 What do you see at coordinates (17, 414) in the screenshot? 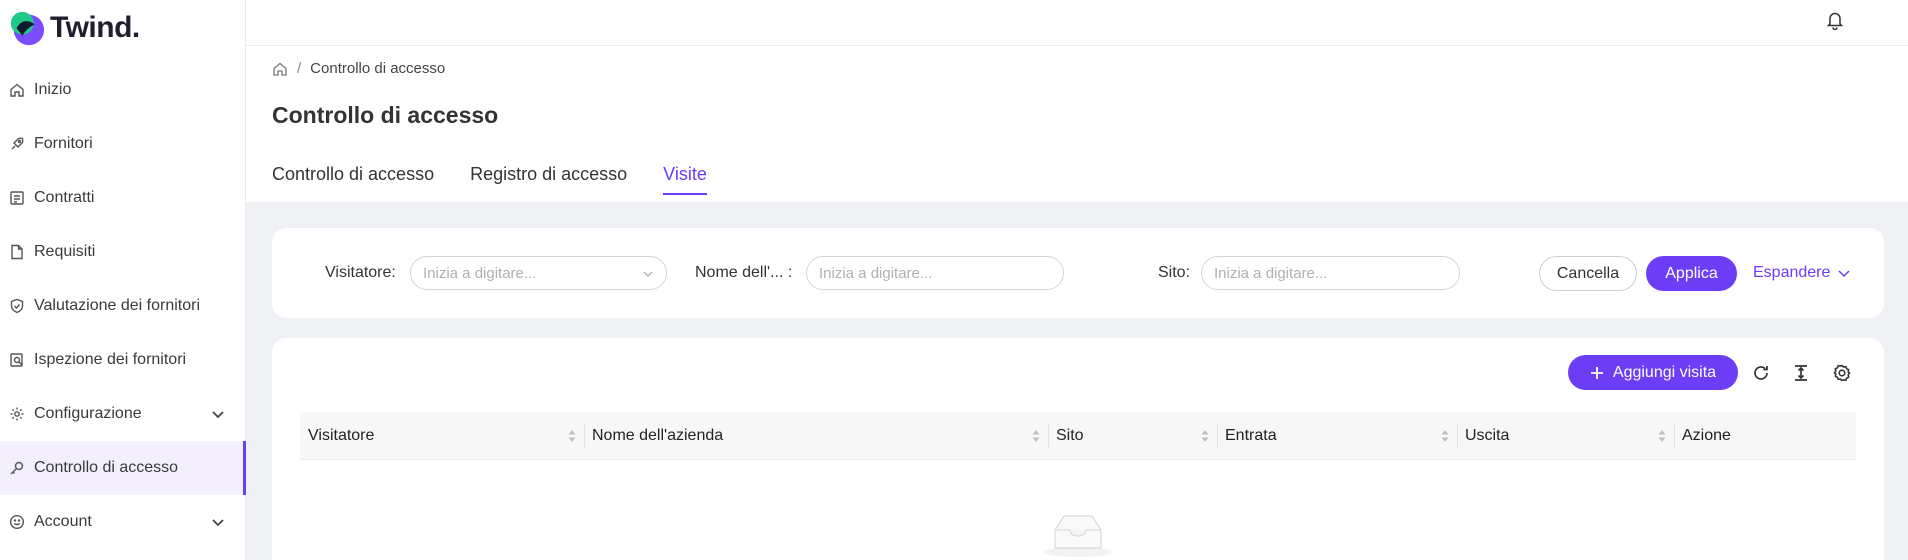
I see `gear-icon` at bounding box center [17, 414].